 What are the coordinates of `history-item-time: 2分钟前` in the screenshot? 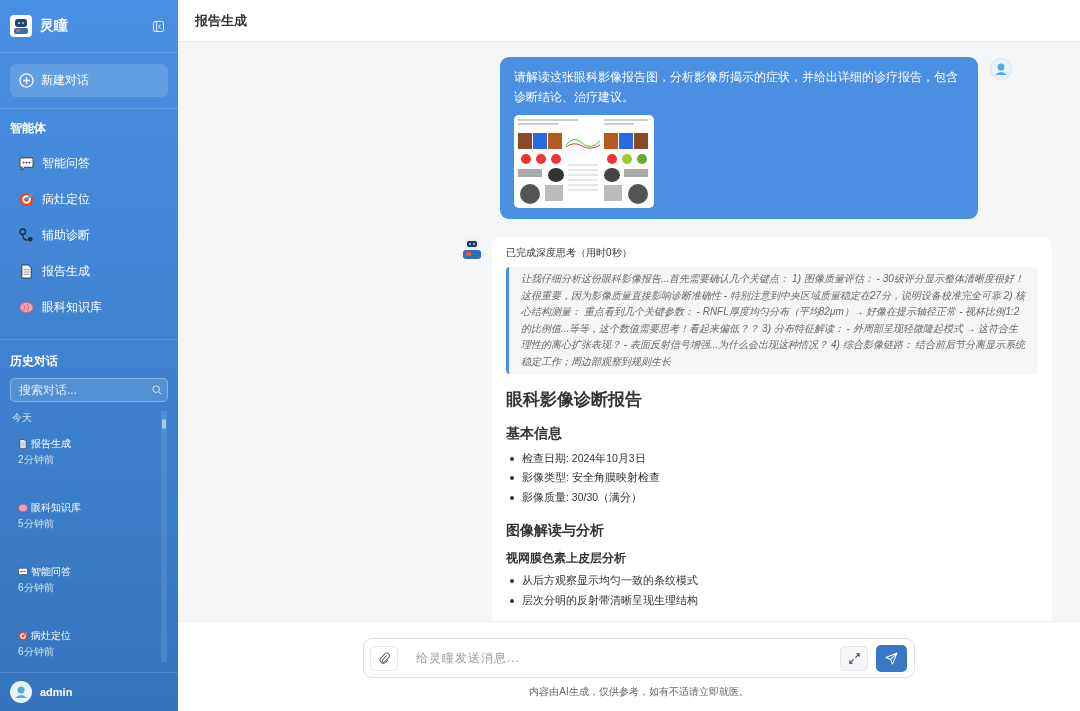 It's located at (36, 460).